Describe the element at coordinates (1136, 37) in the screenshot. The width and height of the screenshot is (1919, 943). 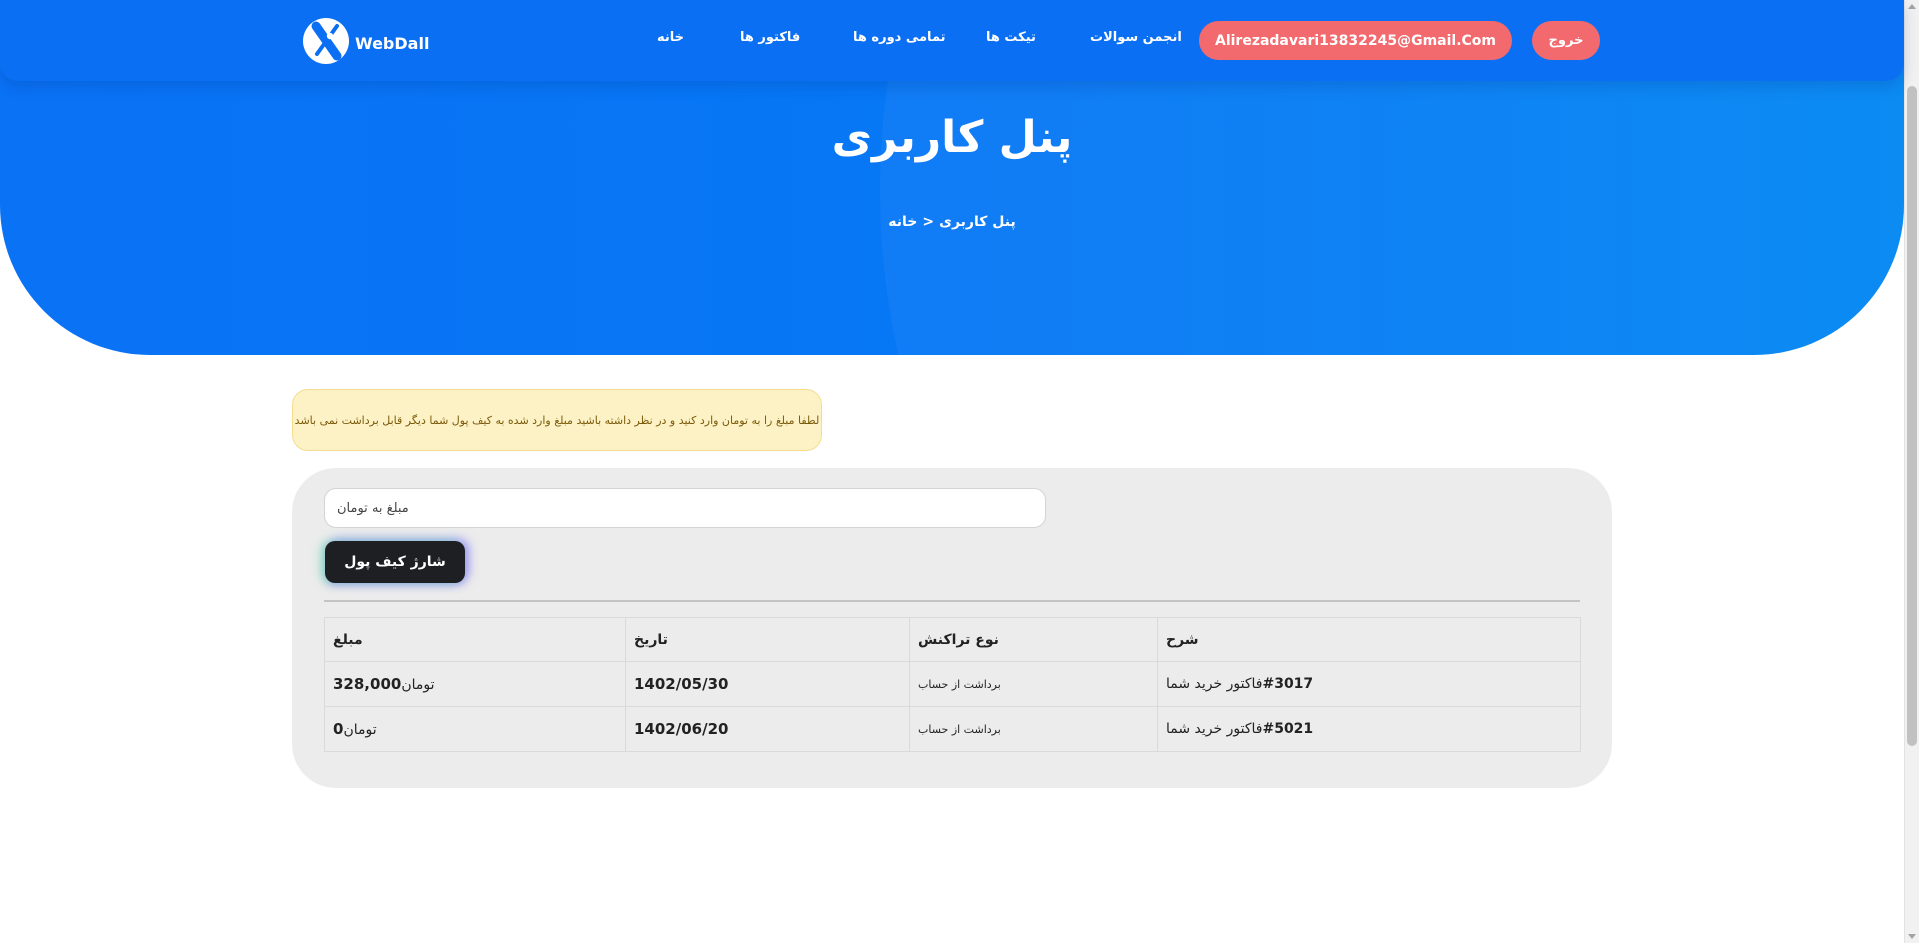
I see `nav-link-questions-forum: انجمن سوالات` at that location.